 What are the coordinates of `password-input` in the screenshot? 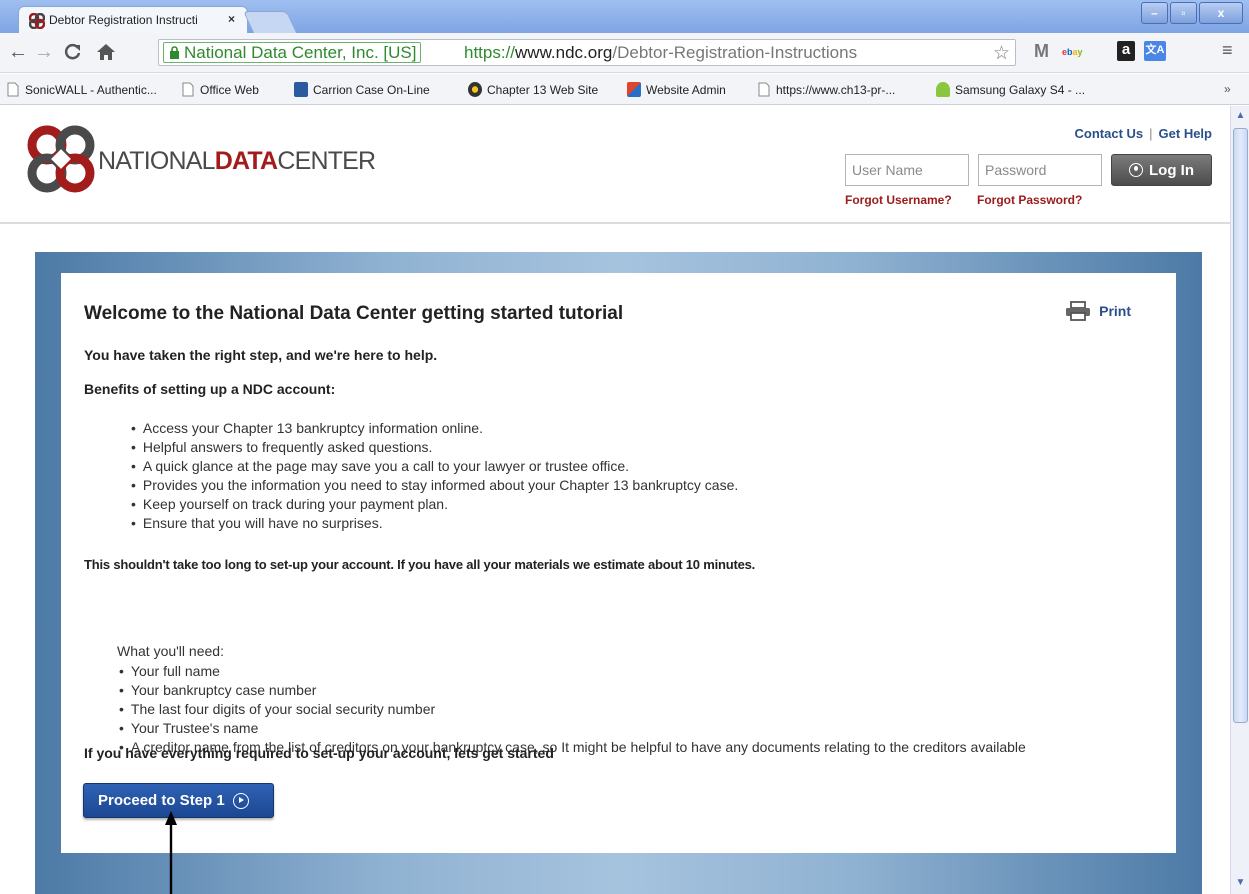 It's located at (1040, 170).